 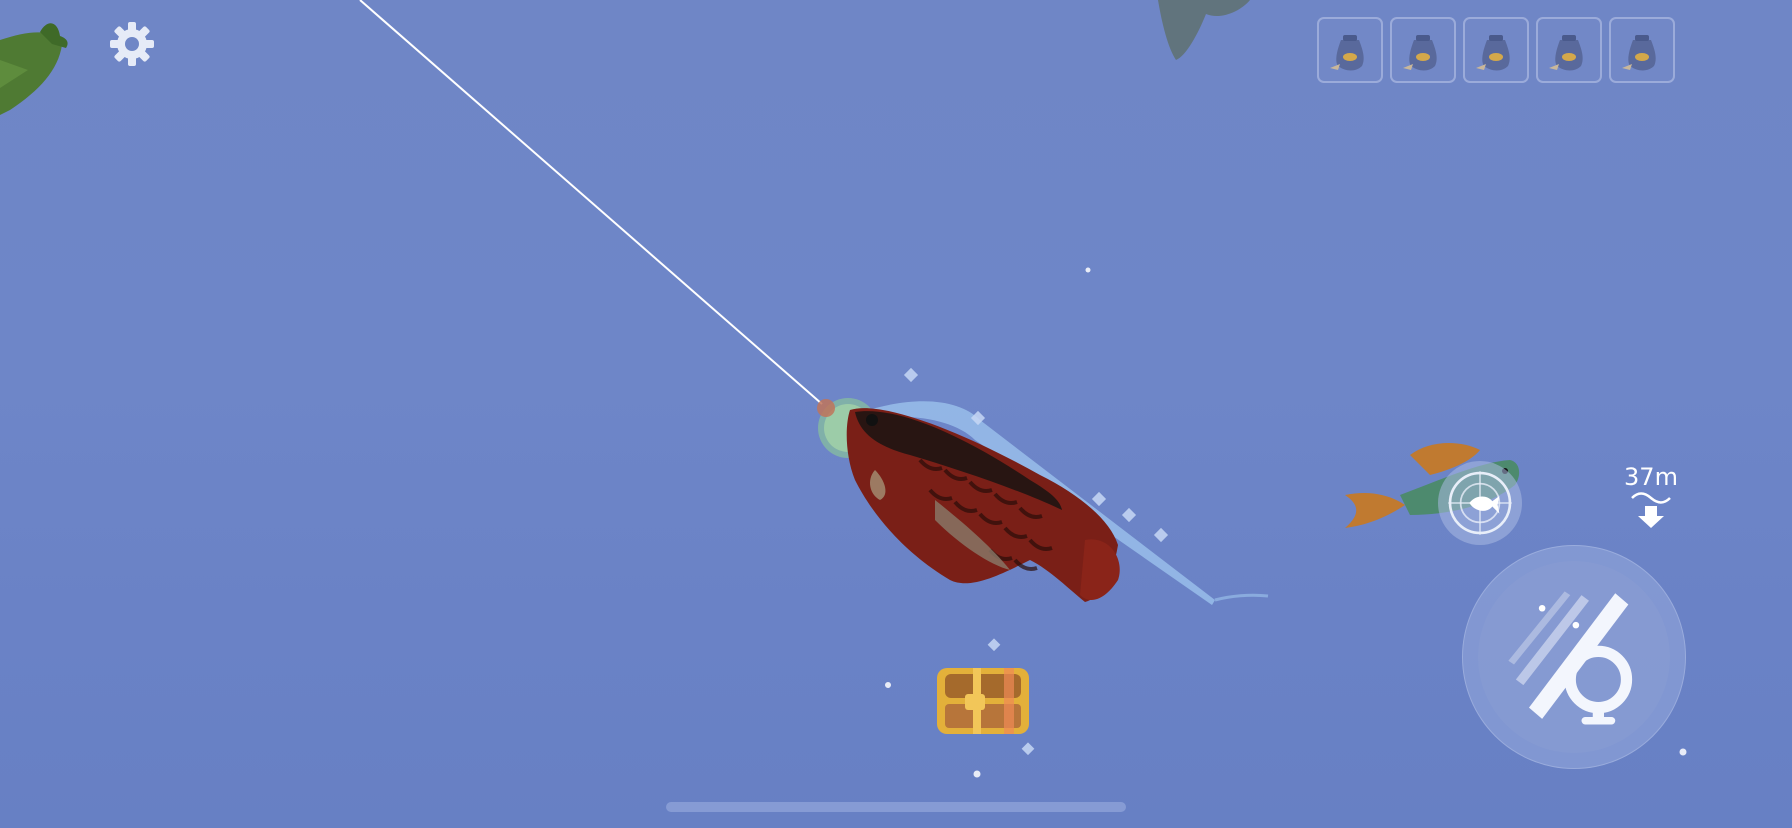 I want to click on fish-target-icon, so click(x=1480, y=503).